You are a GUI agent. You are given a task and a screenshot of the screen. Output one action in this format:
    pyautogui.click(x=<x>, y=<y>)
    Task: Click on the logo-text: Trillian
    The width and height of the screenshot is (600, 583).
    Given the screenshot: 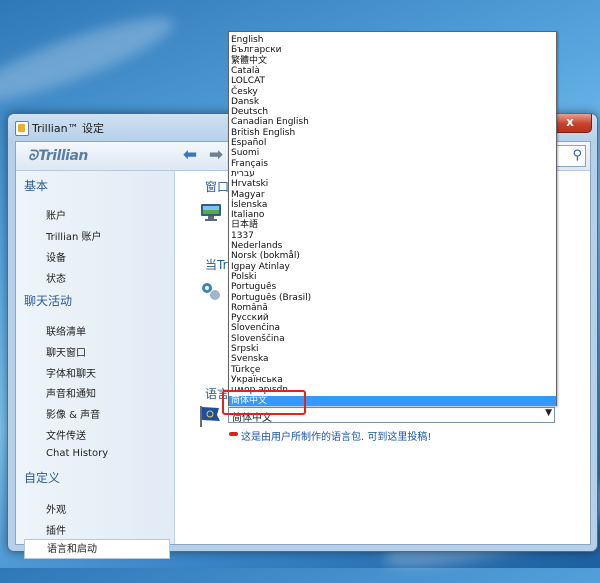 What is the action you would take?
    pyautogui.click(x=63, y=156)
    